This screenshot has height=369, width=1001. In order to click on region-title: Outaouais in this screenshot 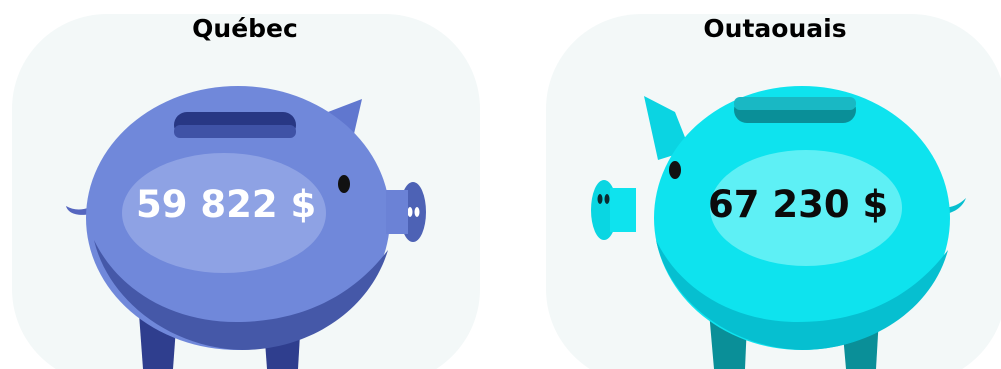, I will do `click(775, 28)`.